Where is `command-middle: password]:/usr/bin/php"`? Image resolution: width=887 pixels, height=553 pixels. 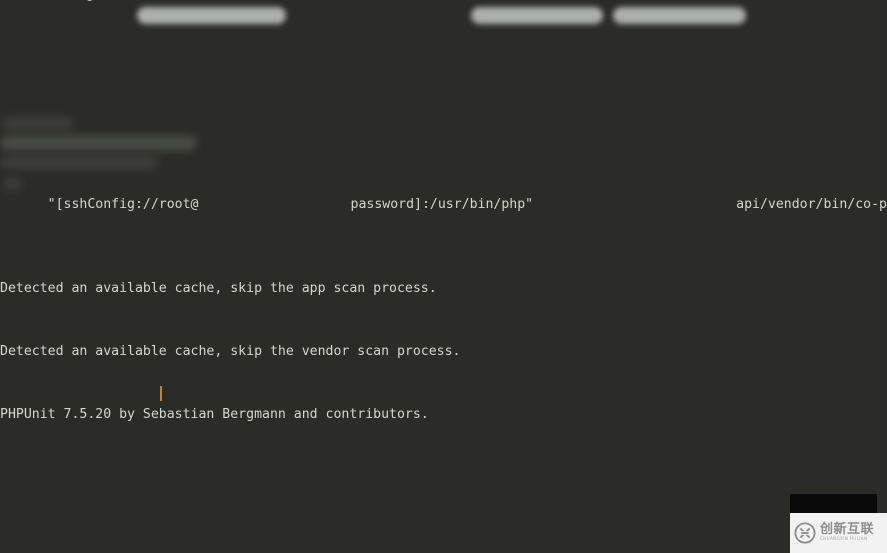
command-middle: password]:/usr/bin/php" is located at coordinates (442, 204).